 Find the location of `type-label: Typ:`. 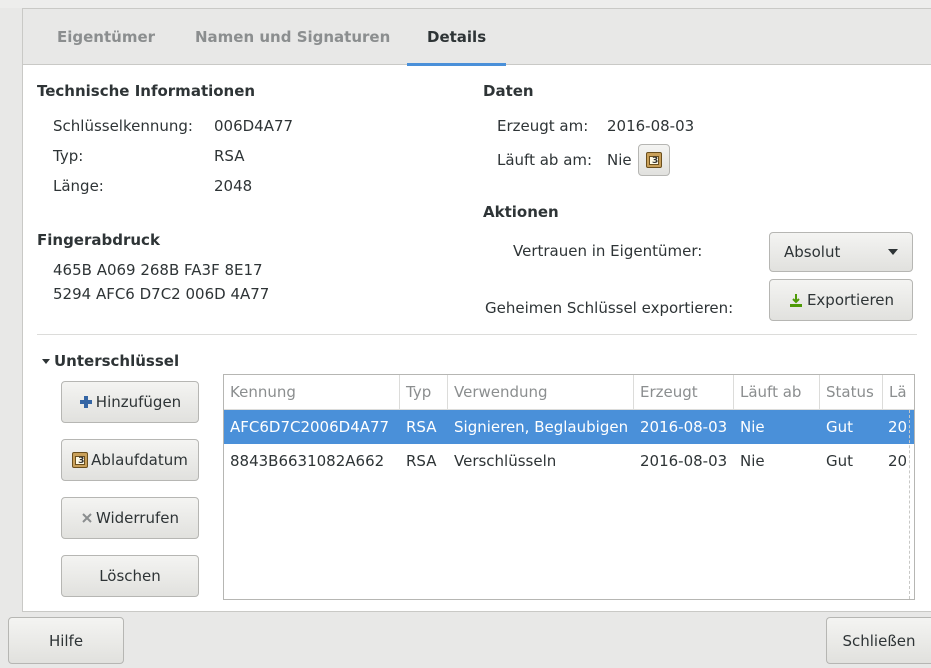

type-label: Typ: is located at coordinates (68, 156).